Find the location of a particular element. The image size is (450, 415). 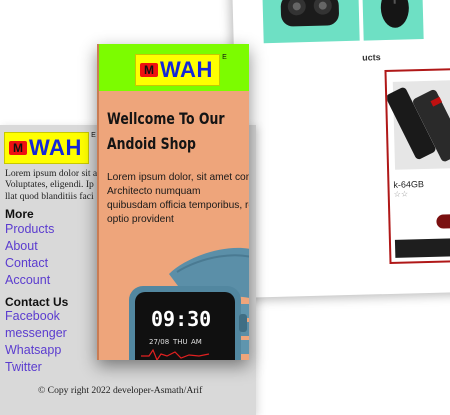

buy-button: B is located at coordinates (443, 221).